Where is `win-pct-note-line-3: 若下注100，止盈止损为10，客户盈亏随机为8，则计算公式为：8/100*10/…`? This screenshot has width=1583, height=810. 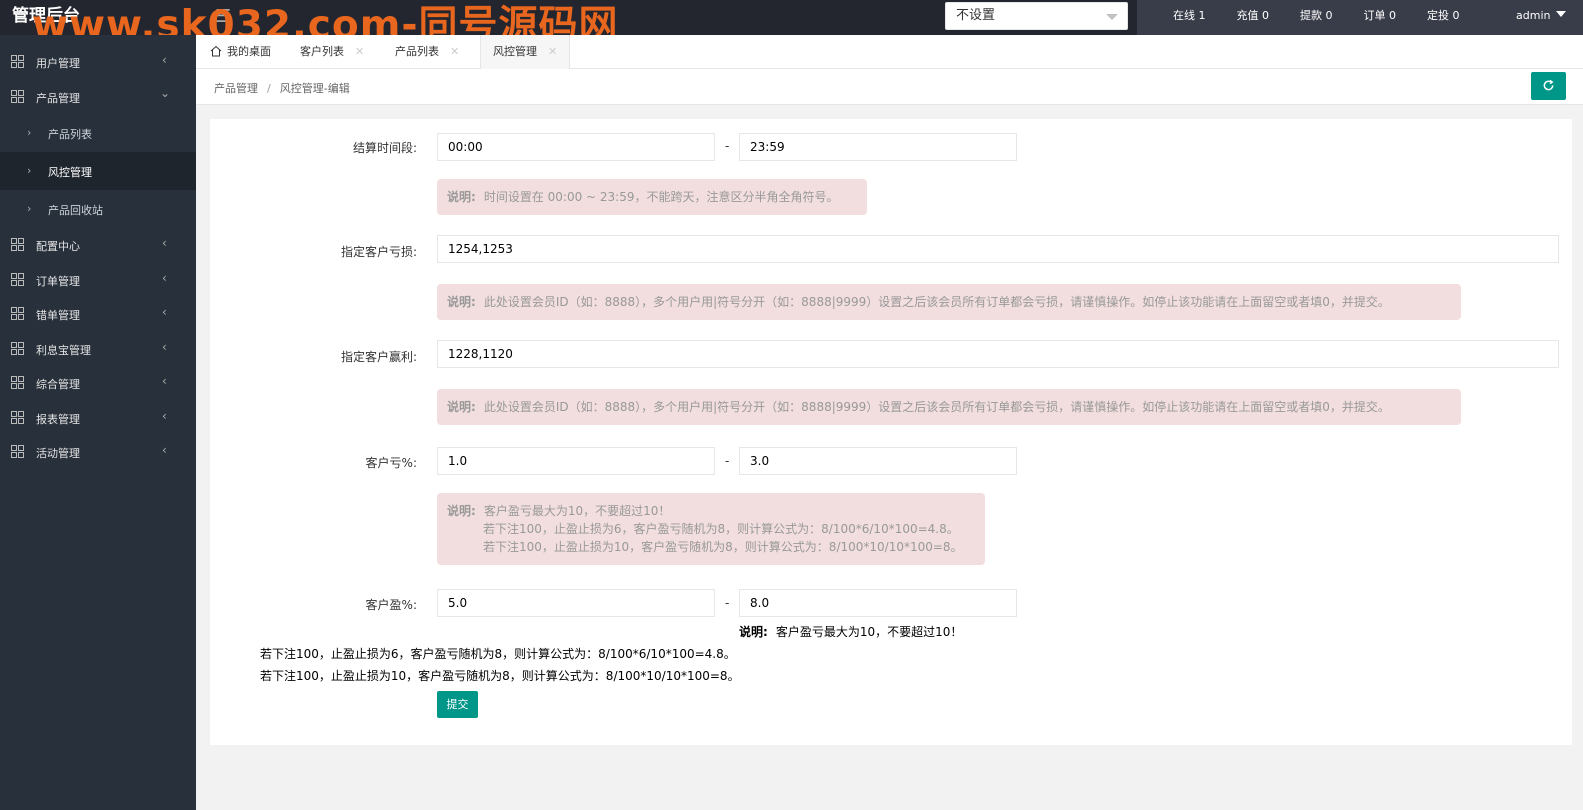 win-pct-note-line-3: 若下注100，止盈止损为10，客户盈亏随机为8，则计算公式为：8/100*10/… is located at coordinates (500, 676).